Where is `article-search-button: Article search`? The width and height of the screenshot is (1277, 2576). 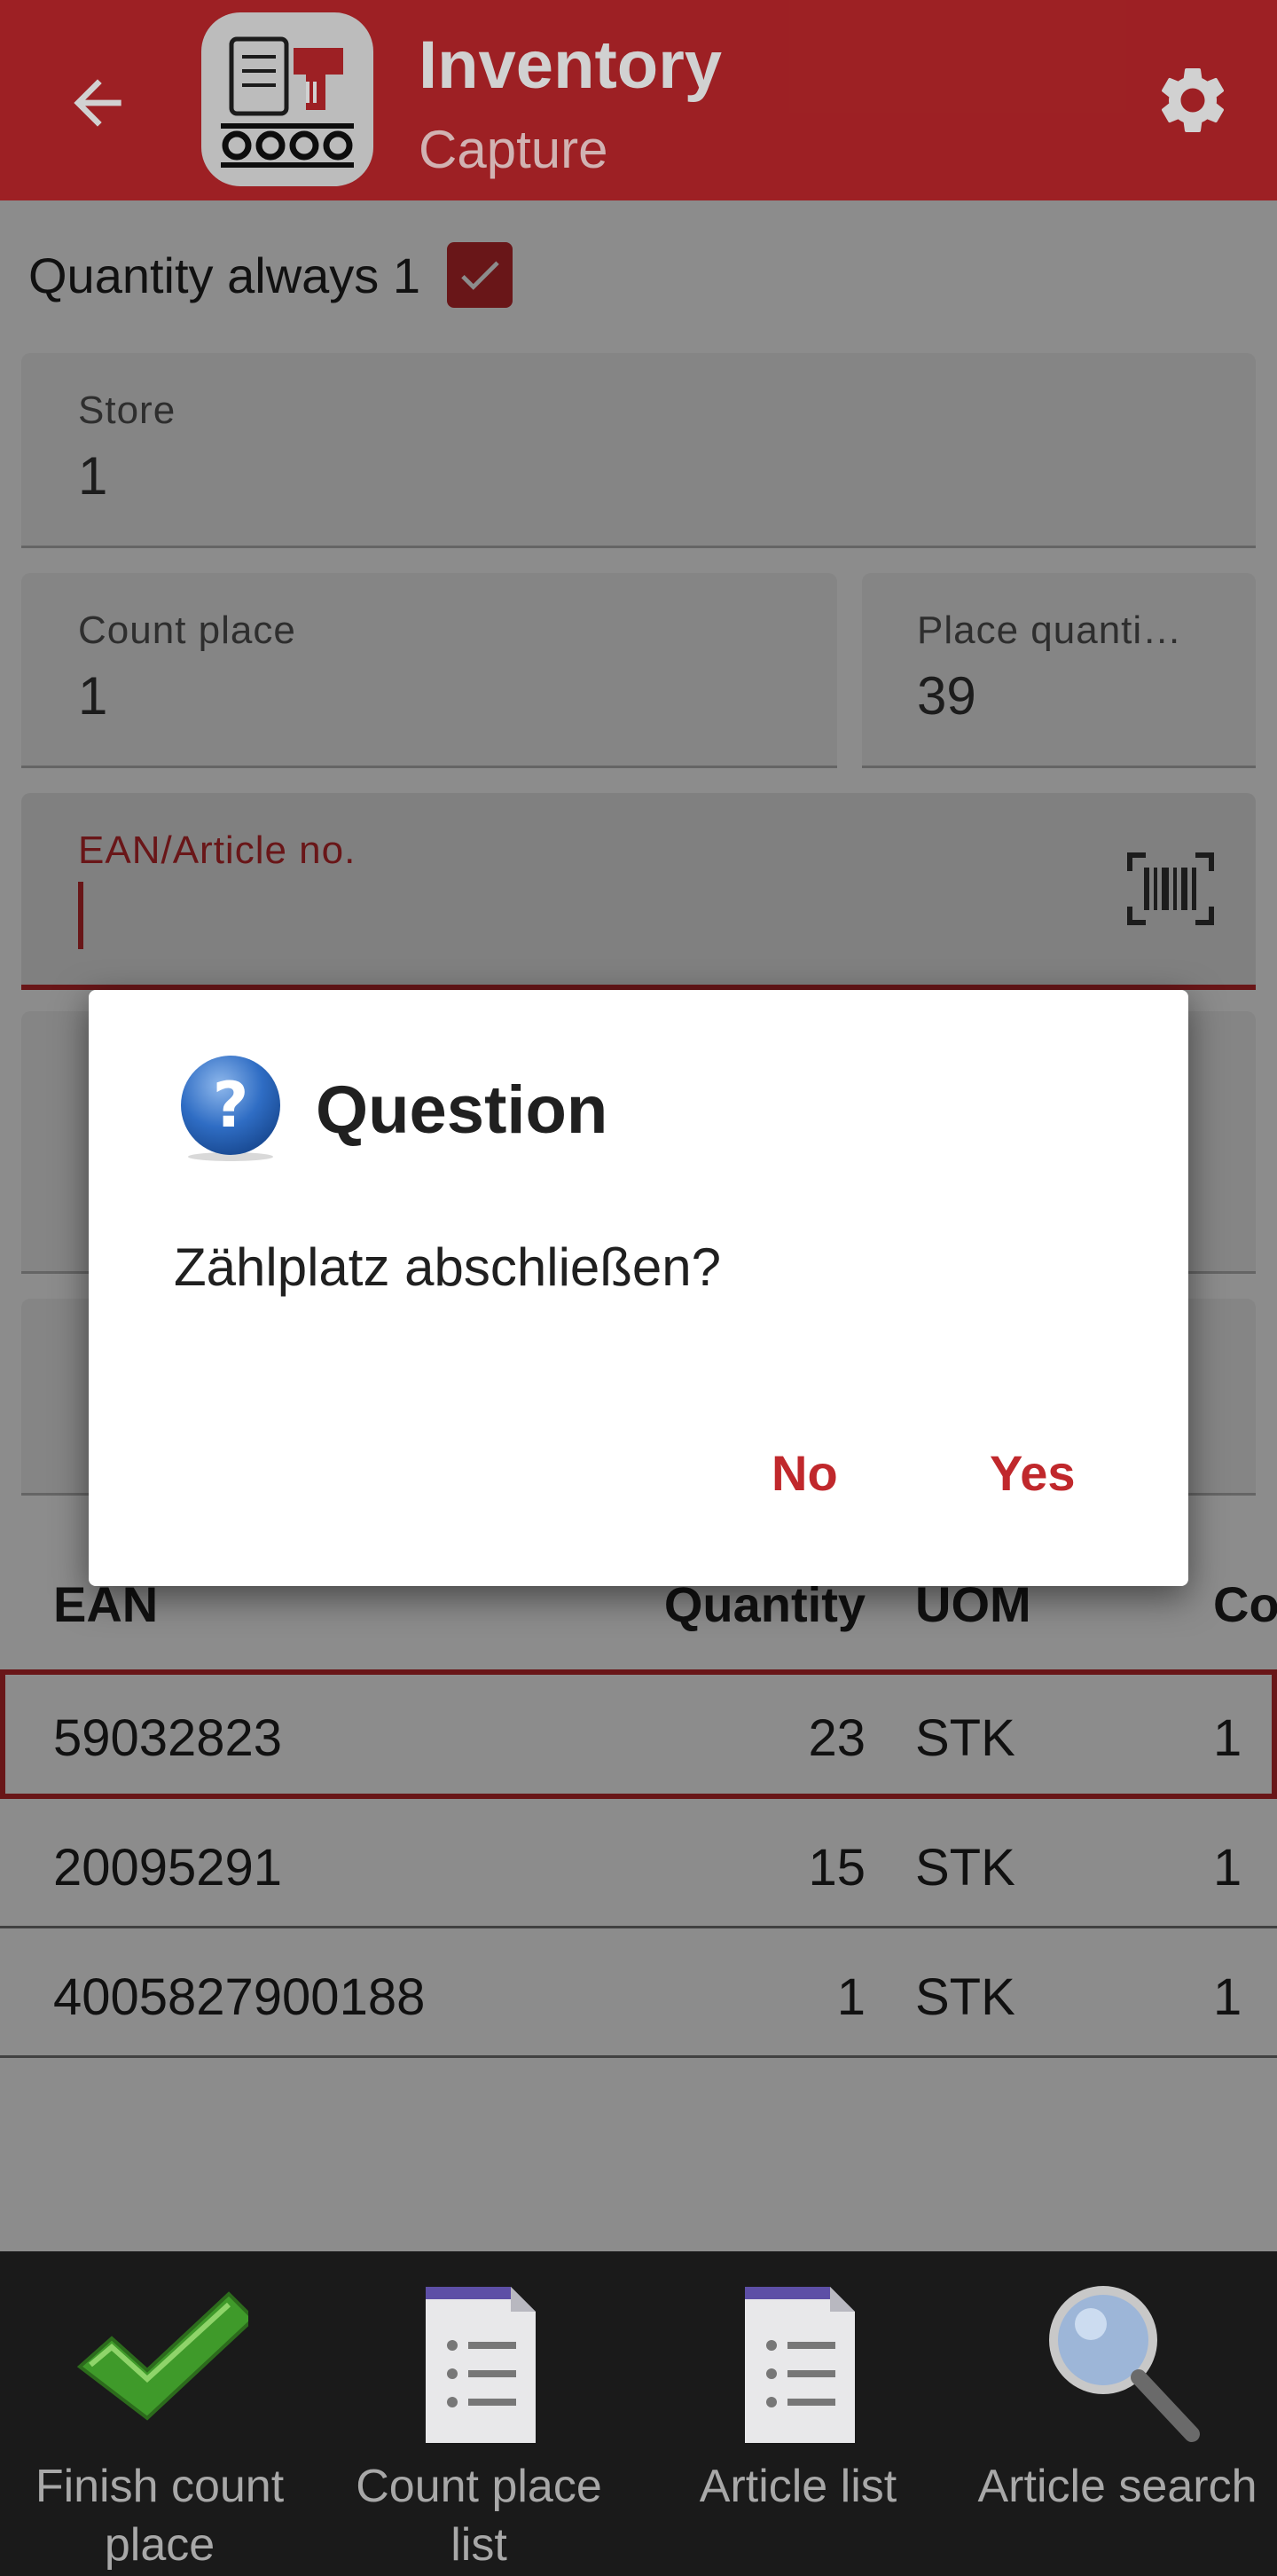 article-search-button: Article search is located at coordinates (1117, 2413).